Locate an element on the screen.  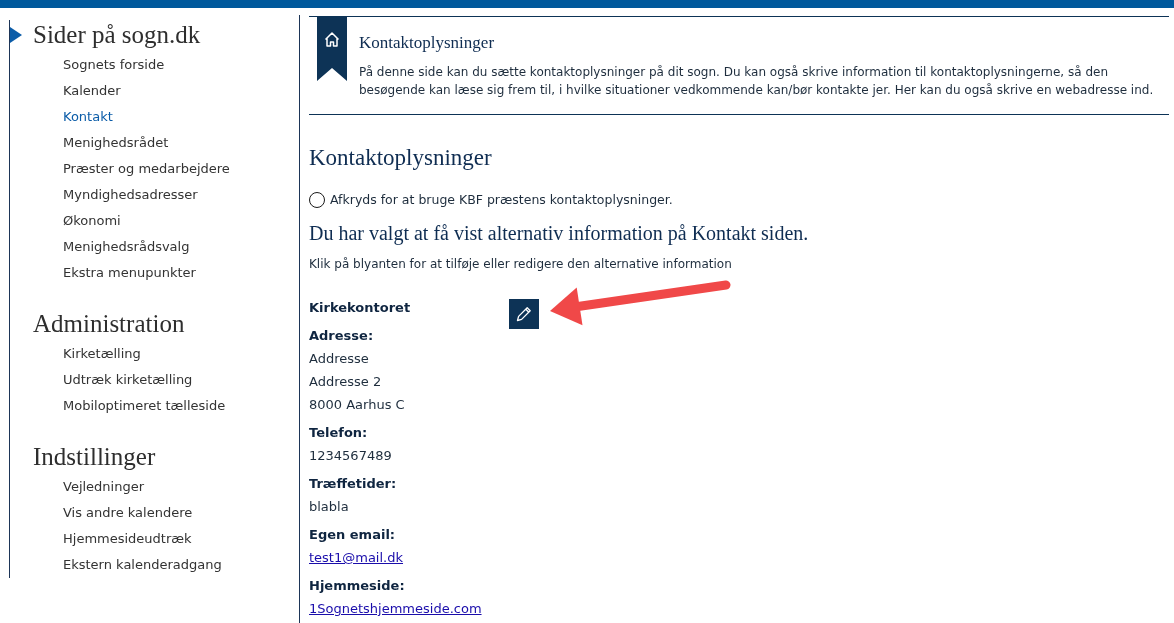
hint-text: Klik på blyanten for at tilføje eller redigere den alternative information is located at coordinates (521, 264).